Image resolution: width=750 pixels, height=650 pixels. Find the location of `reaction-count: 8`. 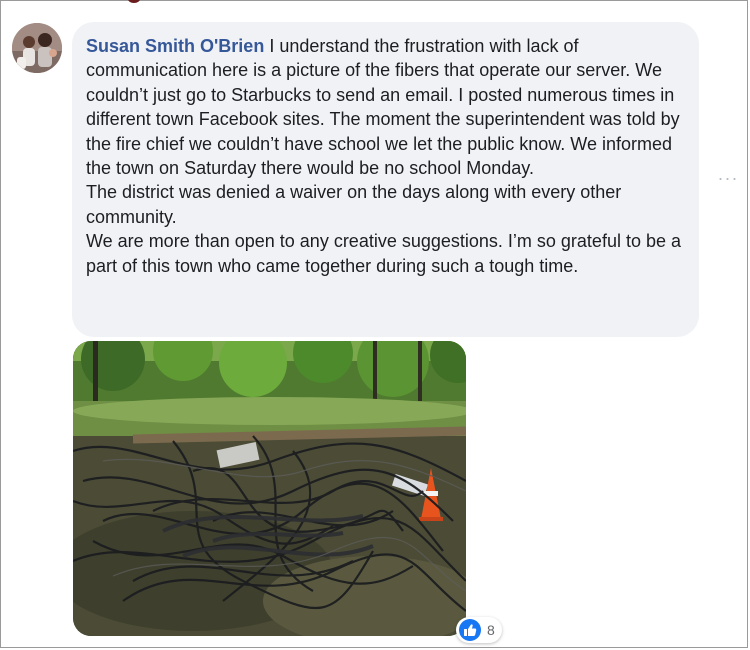

reaction-count: 8 is located at coordinates (491, 630).